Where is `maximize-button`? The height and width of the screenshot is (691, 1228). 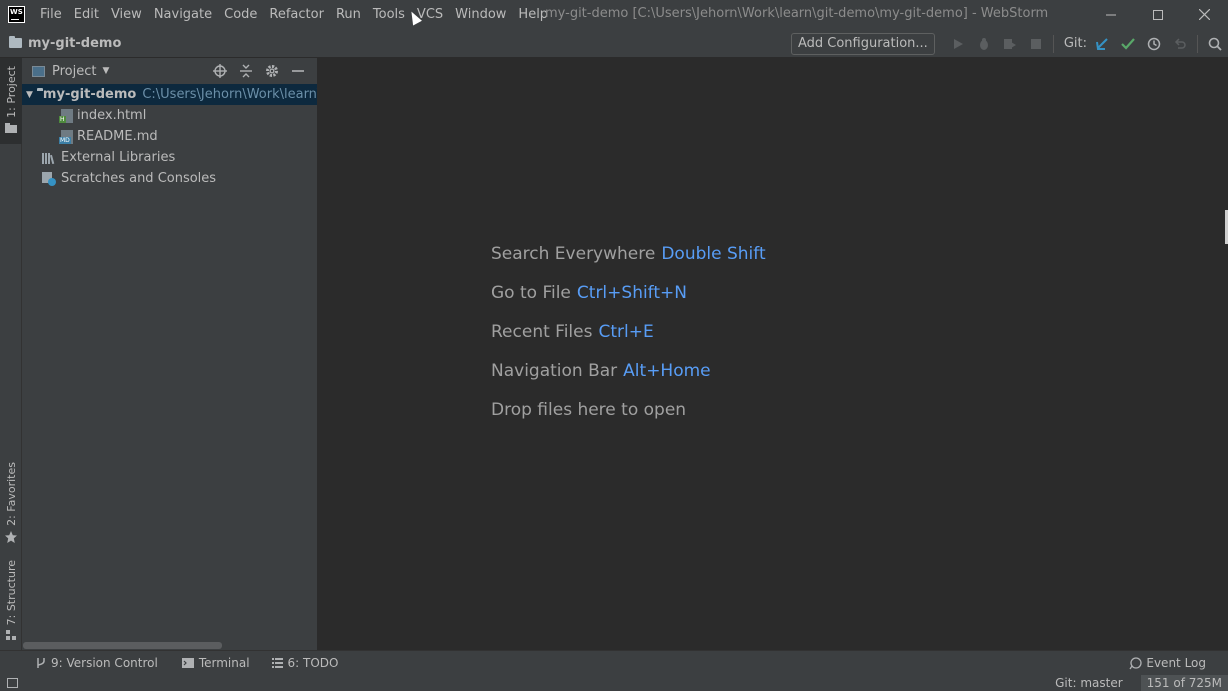
maximize-button is located at coordinates (1157, 14).